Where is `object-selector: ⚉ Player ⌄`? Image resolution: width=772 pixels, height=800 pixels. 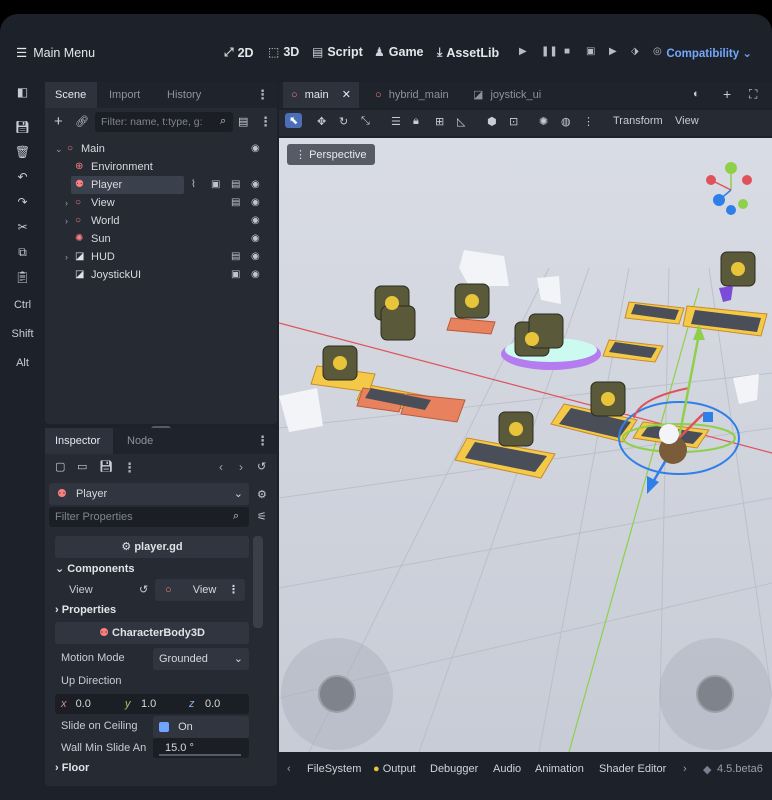 object-selector: ⚉ Player ⌄ is located at coordinates (149, 494).